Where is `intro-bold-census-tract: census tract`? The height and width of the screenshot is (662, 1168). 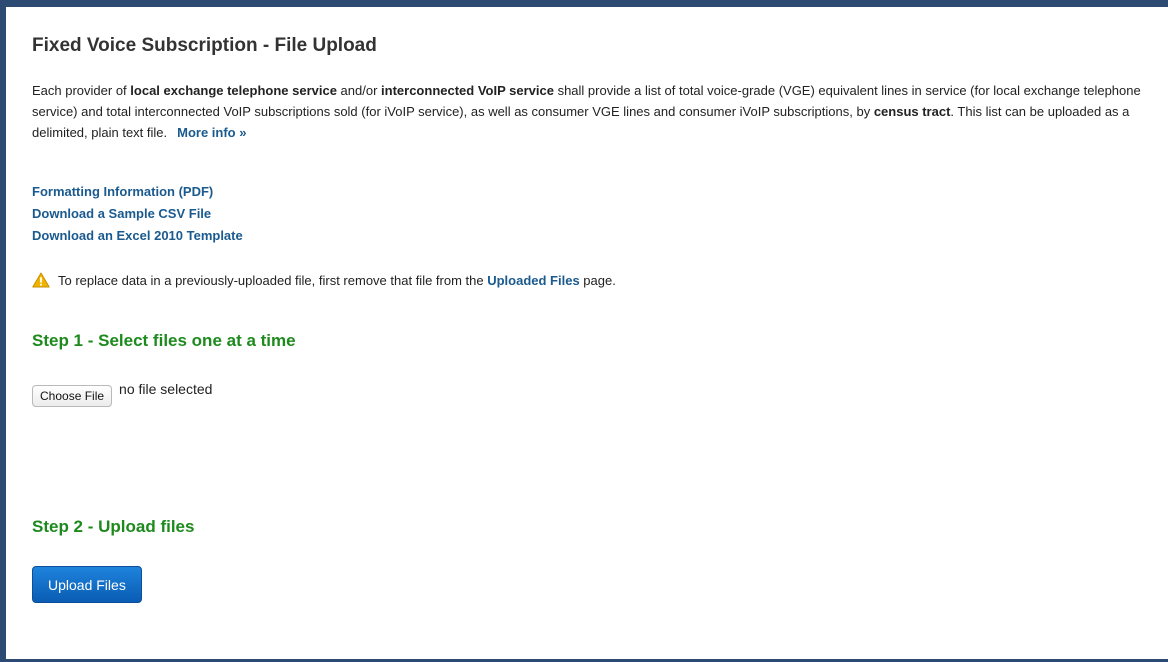 intro-bold-census-tract: census tract is located at coordinates (912, 111).